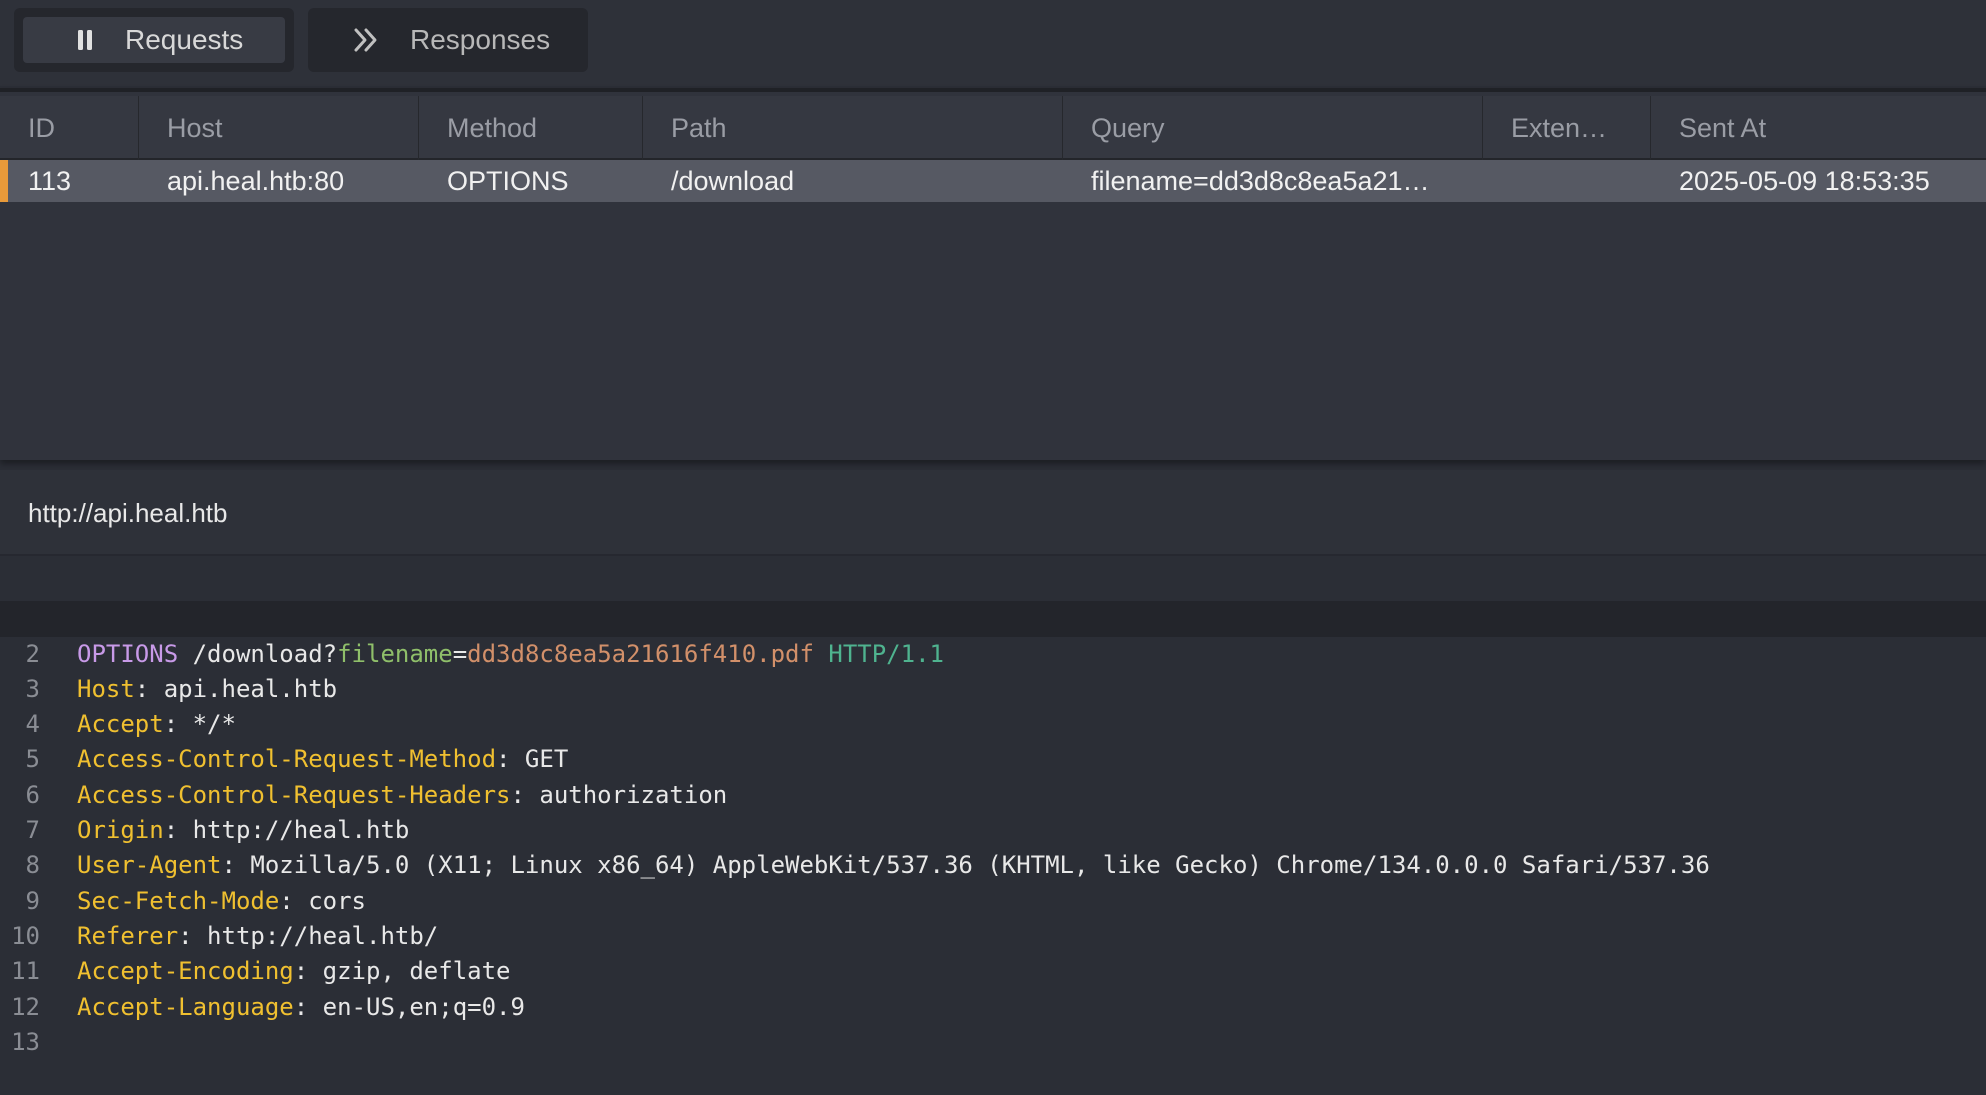 The image size is (1986, 1095). I want to click on editor-line: 6 Origin: http://heal.htb, so click(993, 793).